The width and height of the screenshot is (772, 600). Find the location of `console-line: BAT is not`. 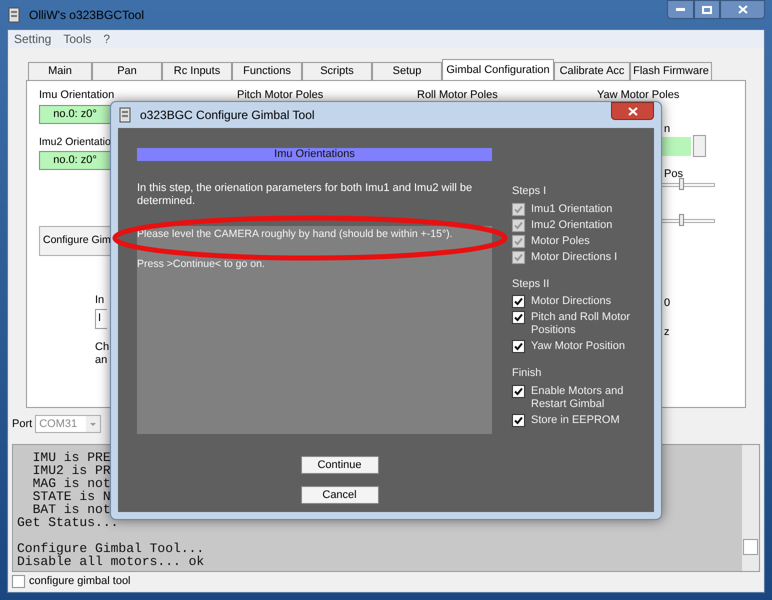

console-line: BAT is not is located at coordinates (71, 509).